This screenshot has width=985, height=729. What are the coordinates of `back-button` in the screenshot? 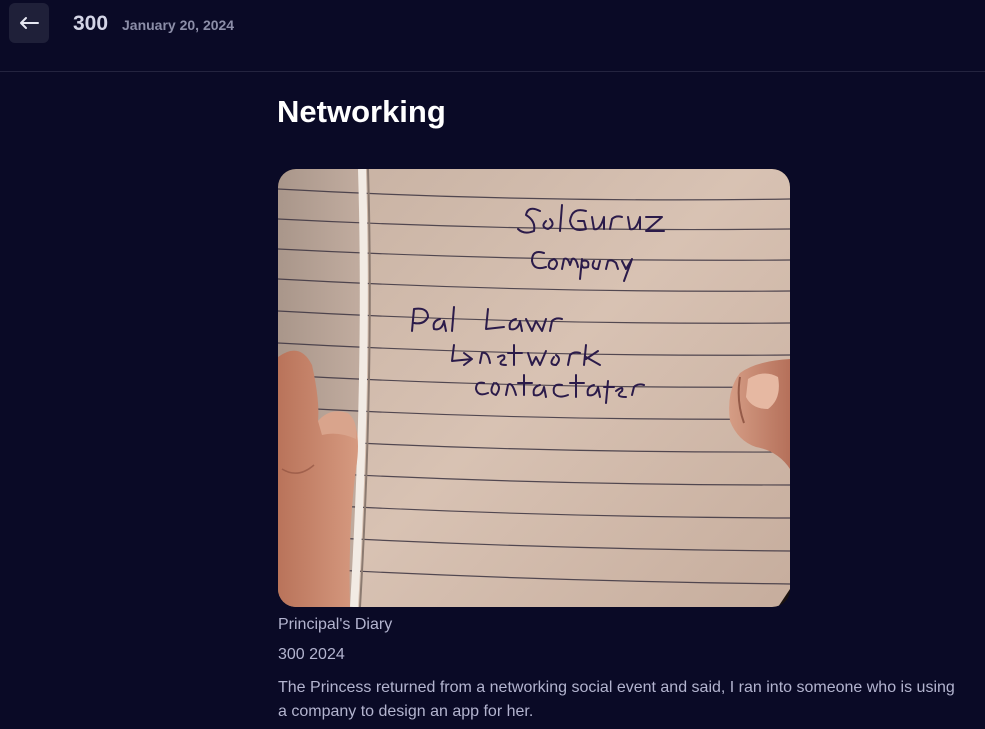 It's located at (29, 23).